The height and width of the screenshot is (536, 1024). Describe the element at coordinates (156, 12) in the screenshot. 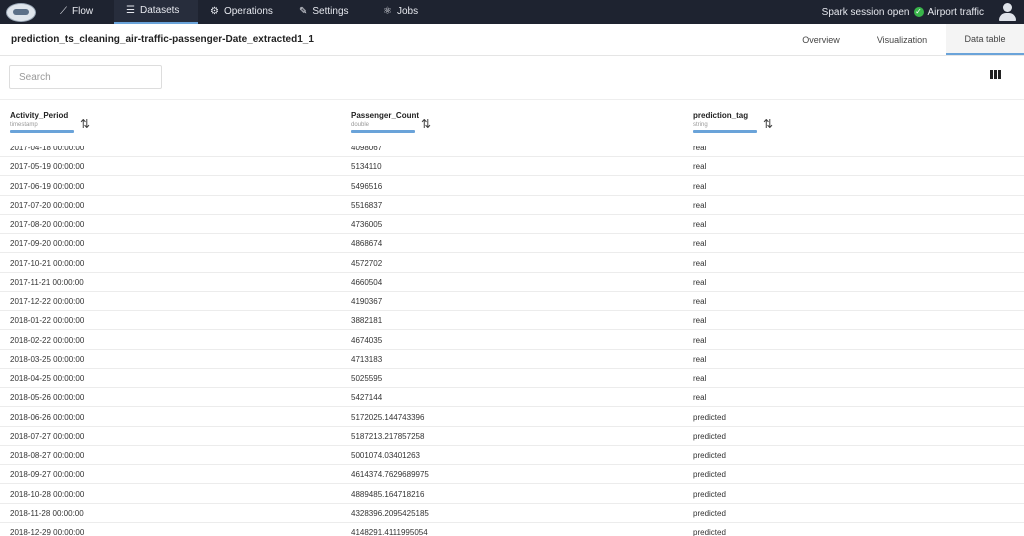

I see `nav-item-datasets: ☰ Datasets` at that location.